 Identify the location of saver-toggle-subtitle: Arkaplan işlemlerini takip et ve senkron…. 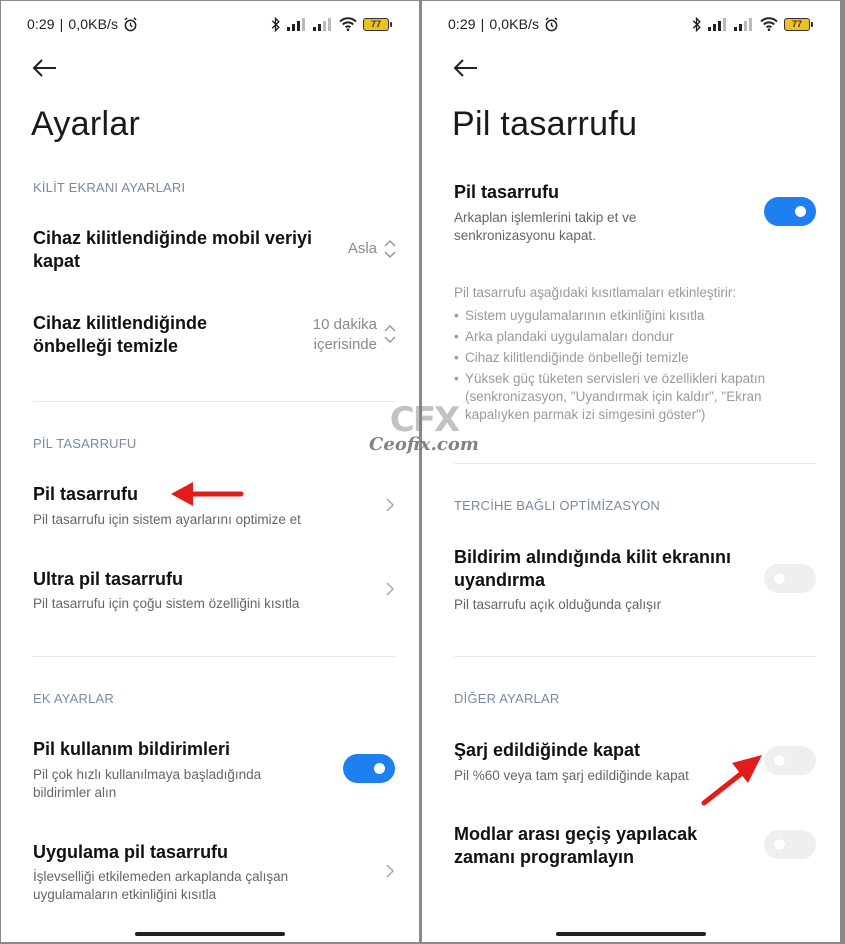
(545, 226).